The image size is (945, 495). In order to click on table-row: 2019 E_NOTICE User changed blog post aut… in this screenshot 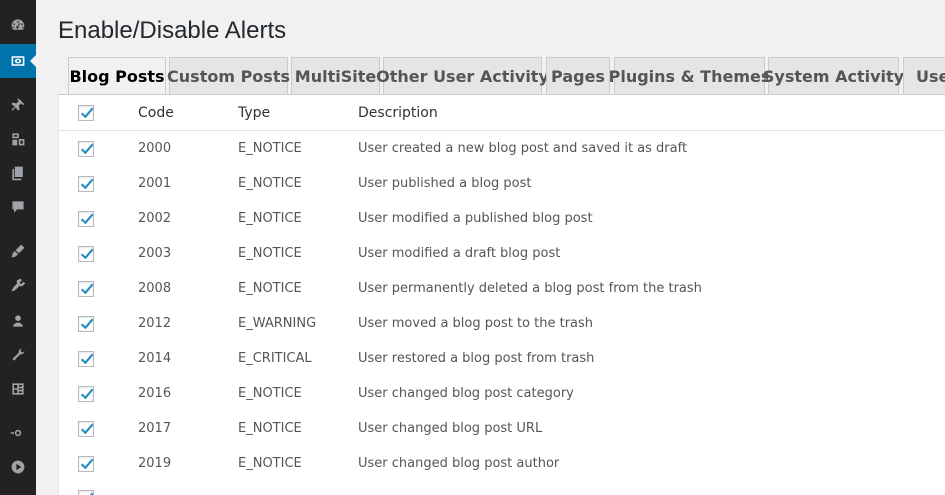, I will do `click(502, 463)`.